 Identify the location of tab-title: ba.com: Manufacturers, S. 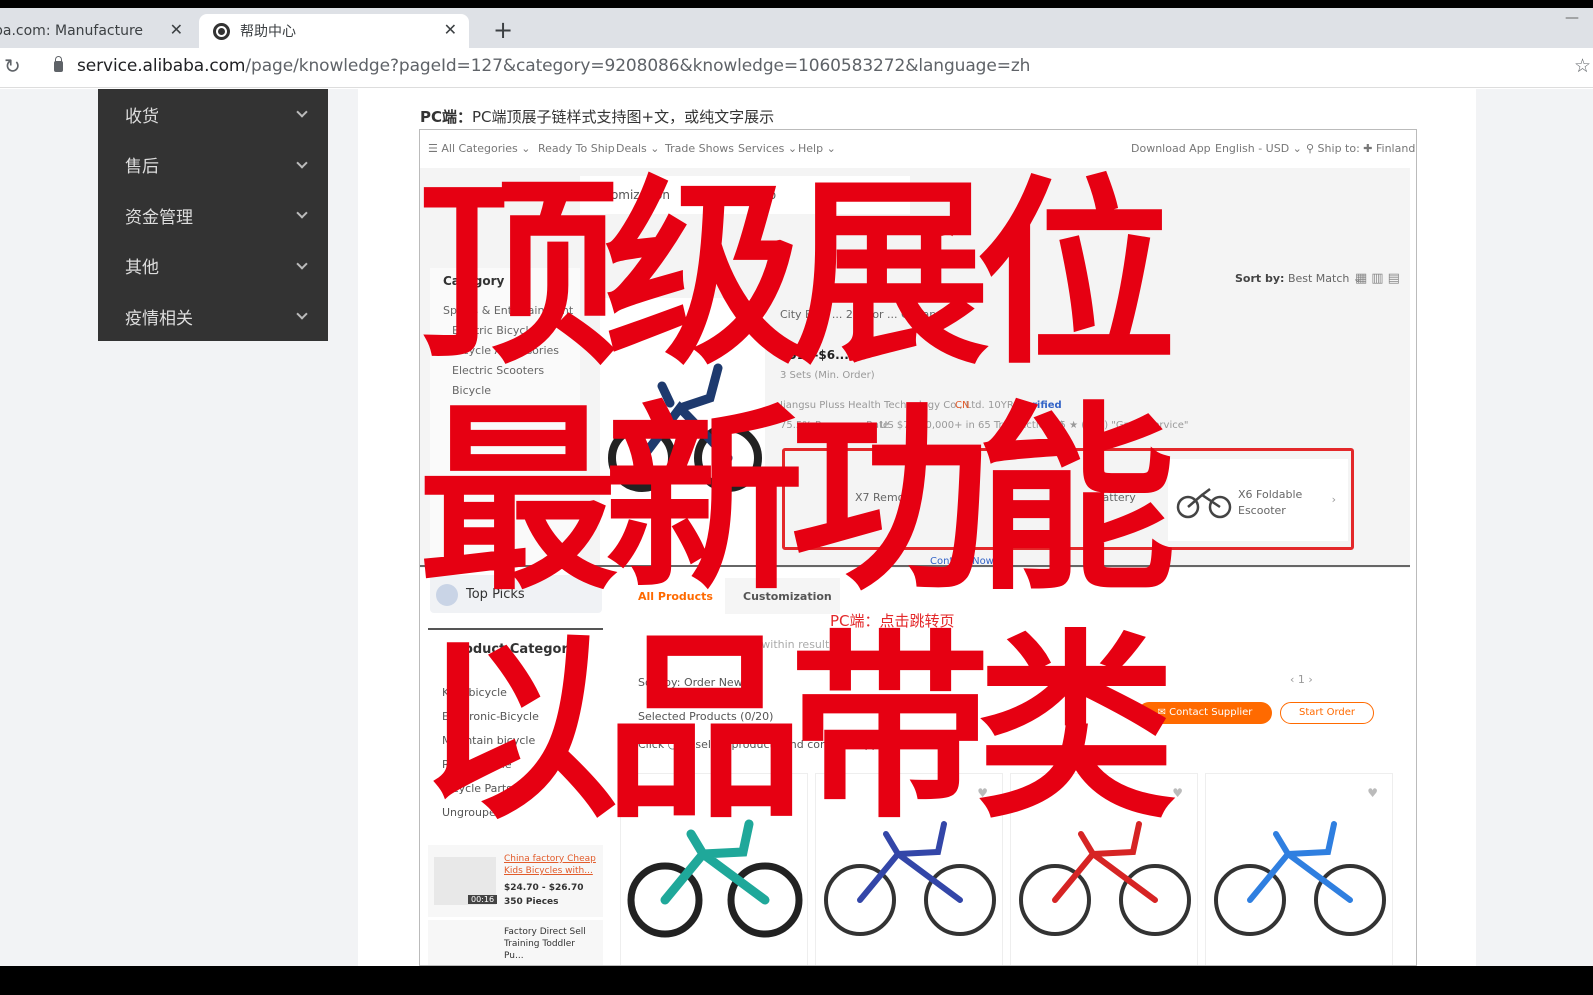
(72, 31).